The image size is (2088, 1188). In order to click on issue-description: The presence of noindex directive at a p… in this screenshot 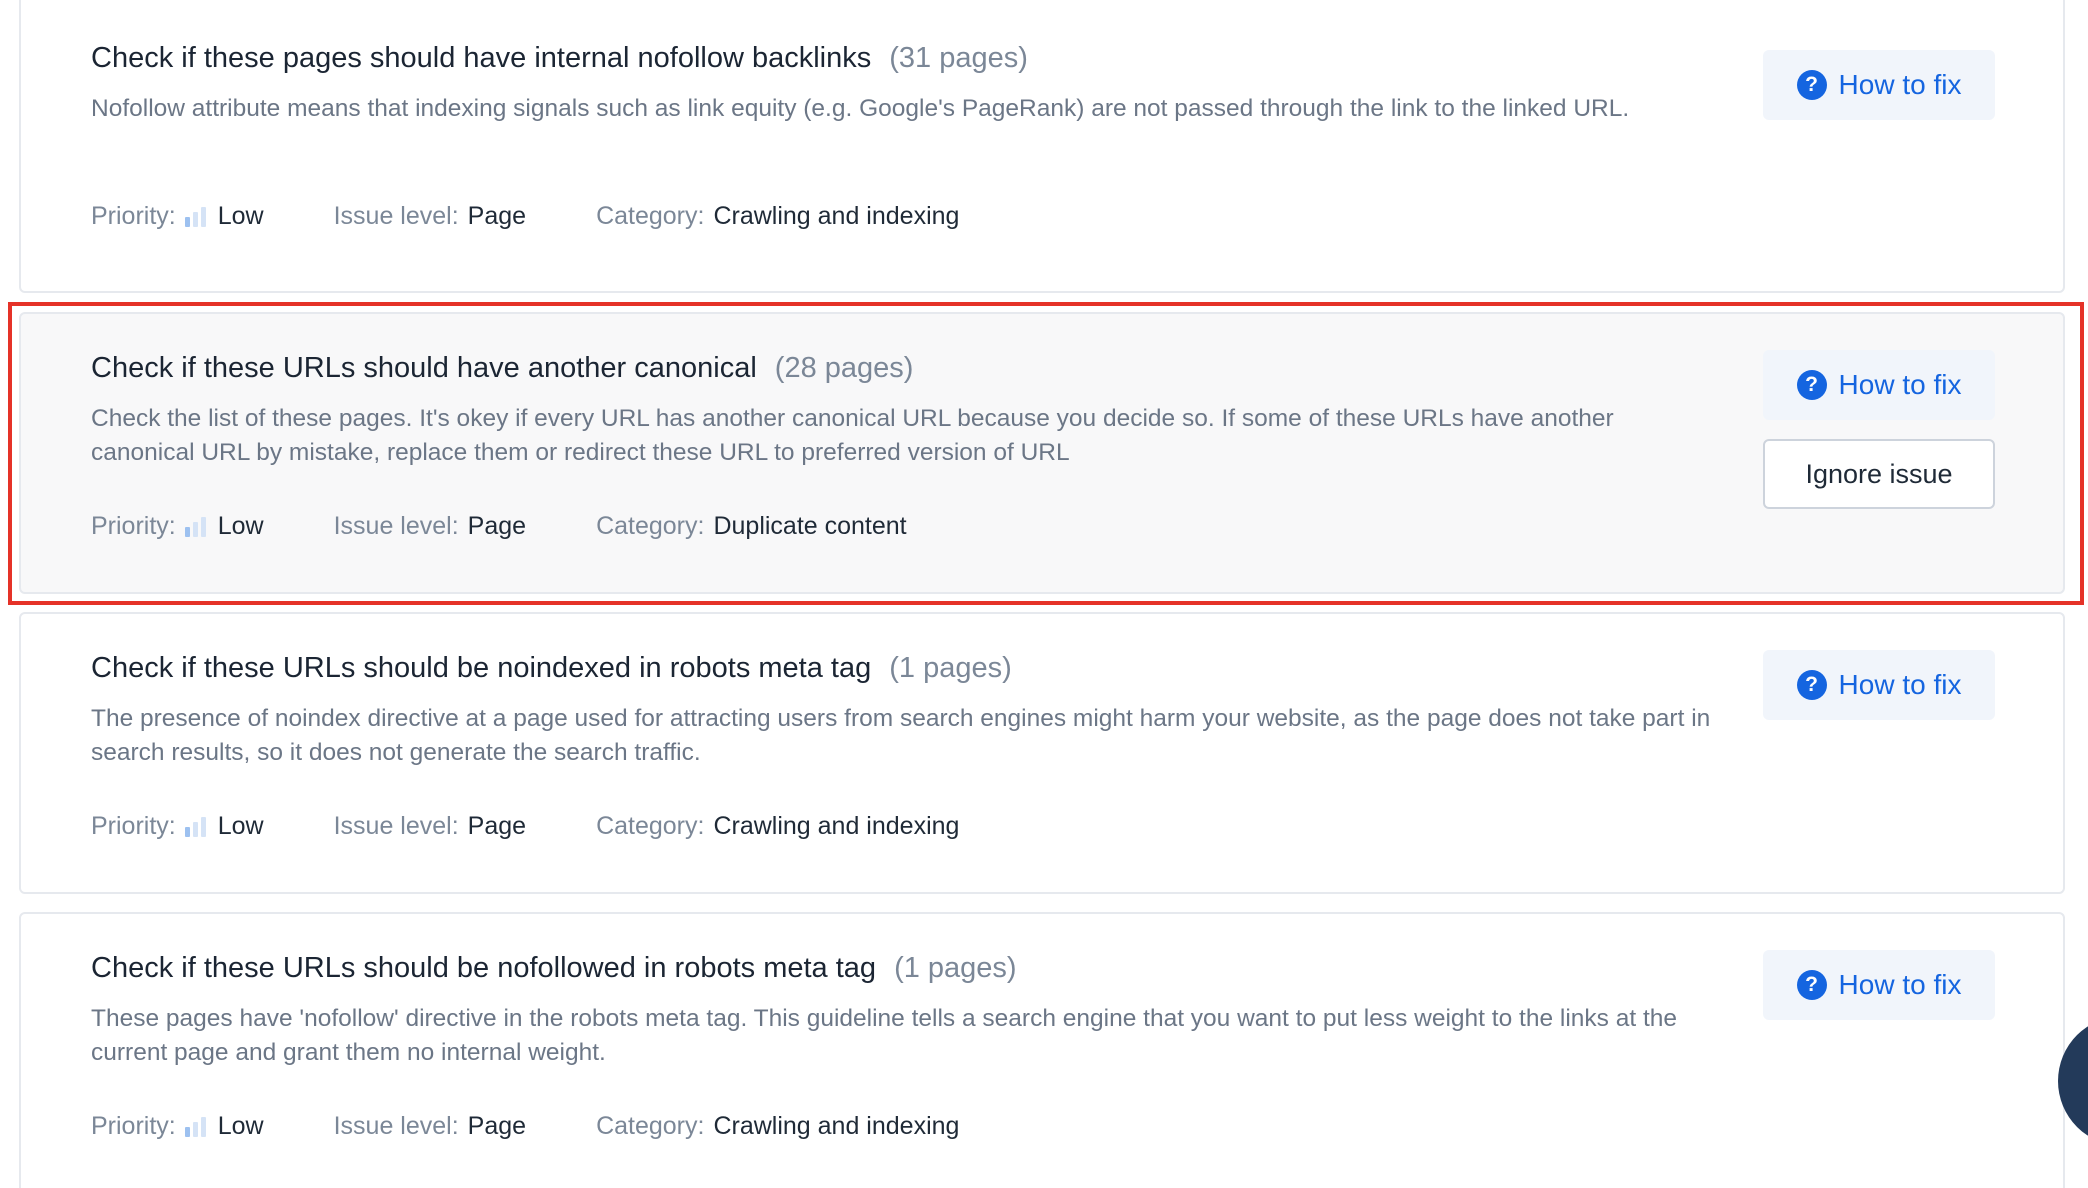, I will do `click(901, 735)`.